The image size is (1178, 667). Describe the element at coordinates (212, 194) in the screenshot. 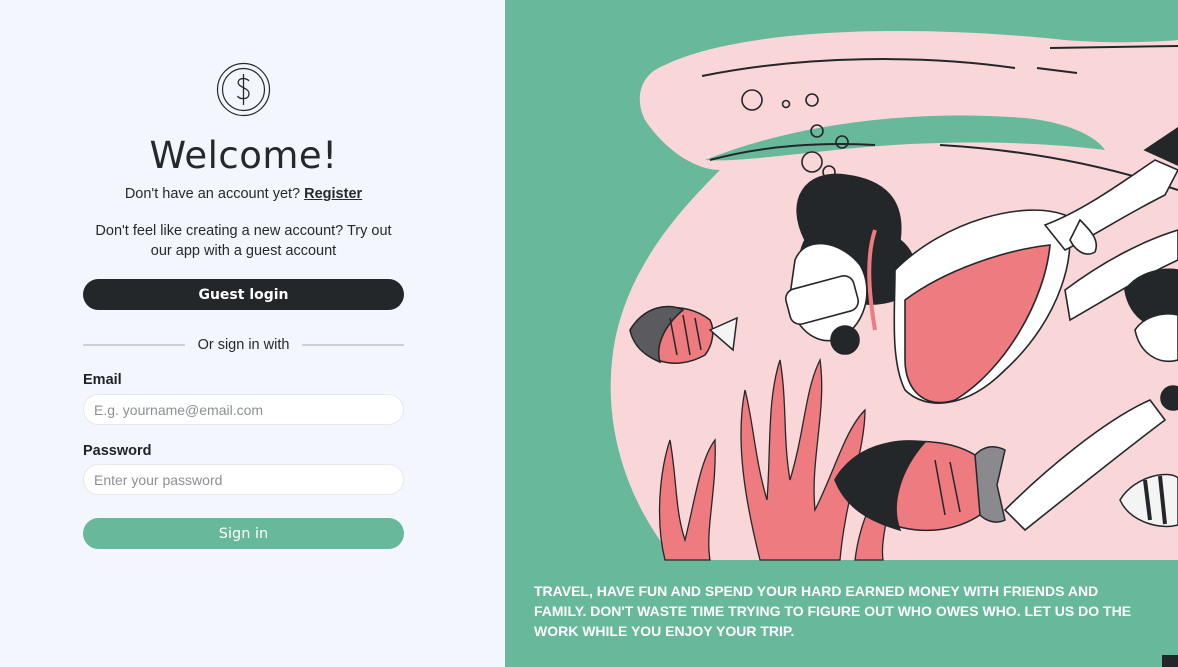

I see `no-account-text: Don't have an account yet?` at that location.